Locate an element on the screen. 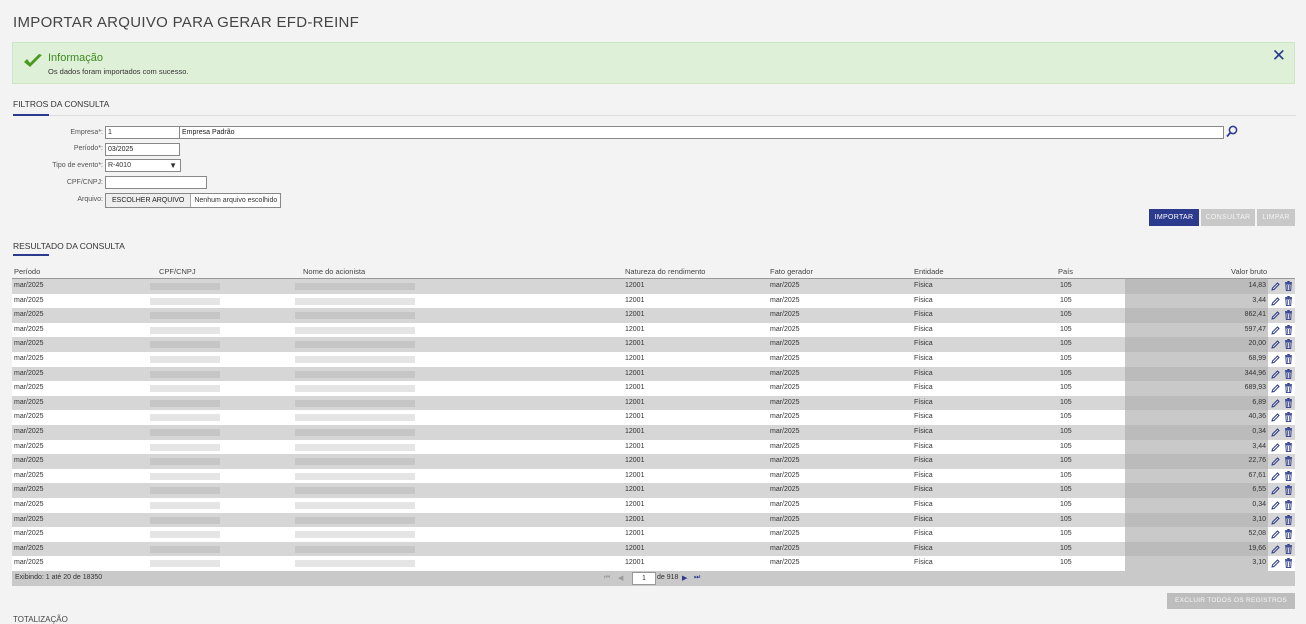 This screenshot has height=624, width=1306. cell-valor: 52,08 is located at coordinates (1196, 534).